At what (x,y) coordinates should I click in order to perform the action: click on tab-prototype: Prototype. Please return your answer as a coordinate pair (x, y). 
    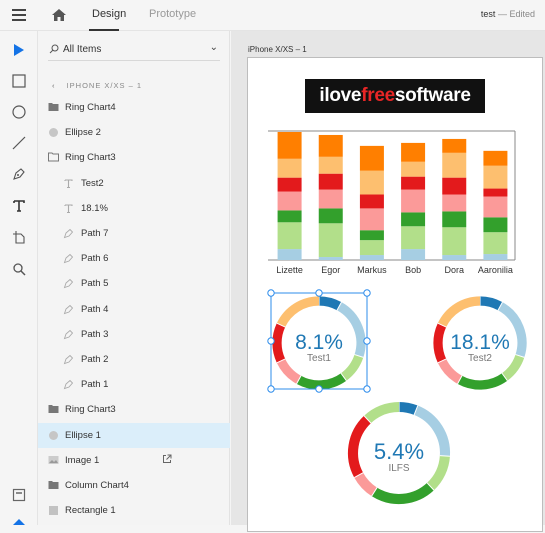
    Looking at the image, I should click on (172, 14).